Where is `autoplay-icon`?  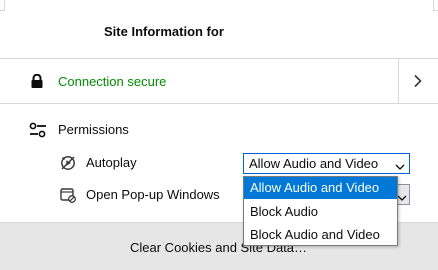 autoplay-icon is located at coordinates (68, 163).